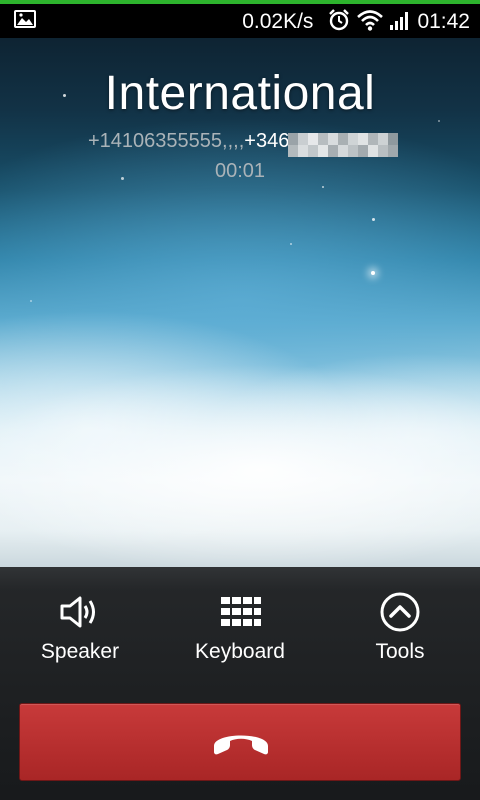 The height and width of the screenshot is (800, 480). Describe the element at coordinates (25, 21) in the screenshot. I see `image-notification-icon` at that location.